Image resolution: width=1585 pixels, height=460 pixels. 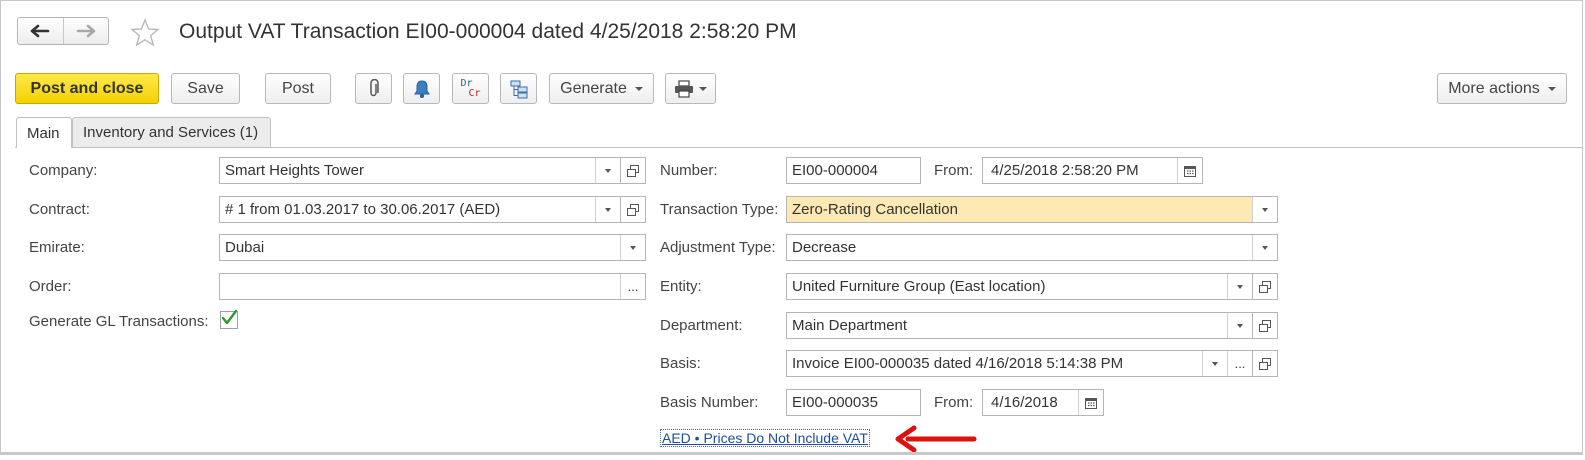 I want to click on basis-from-label: From:, so click(x=954, y=402).